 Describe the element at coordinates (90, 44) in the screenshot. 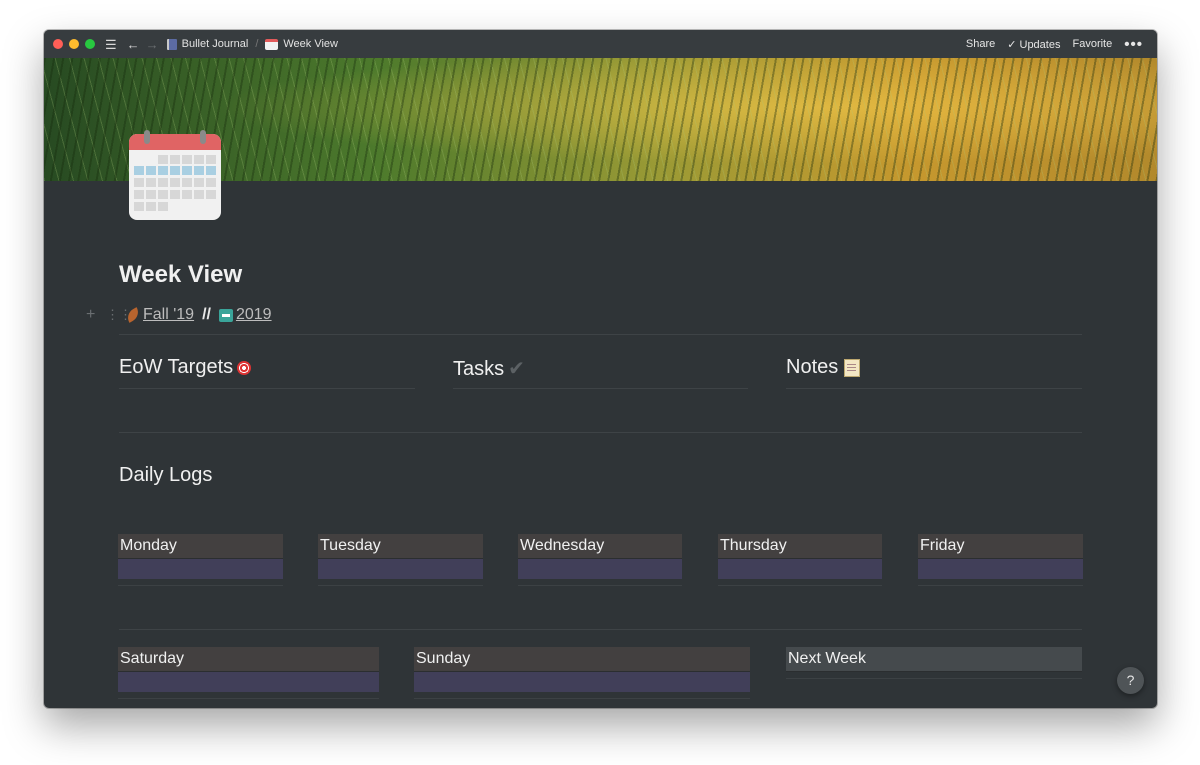

I see `maximize-window-button` at that location.